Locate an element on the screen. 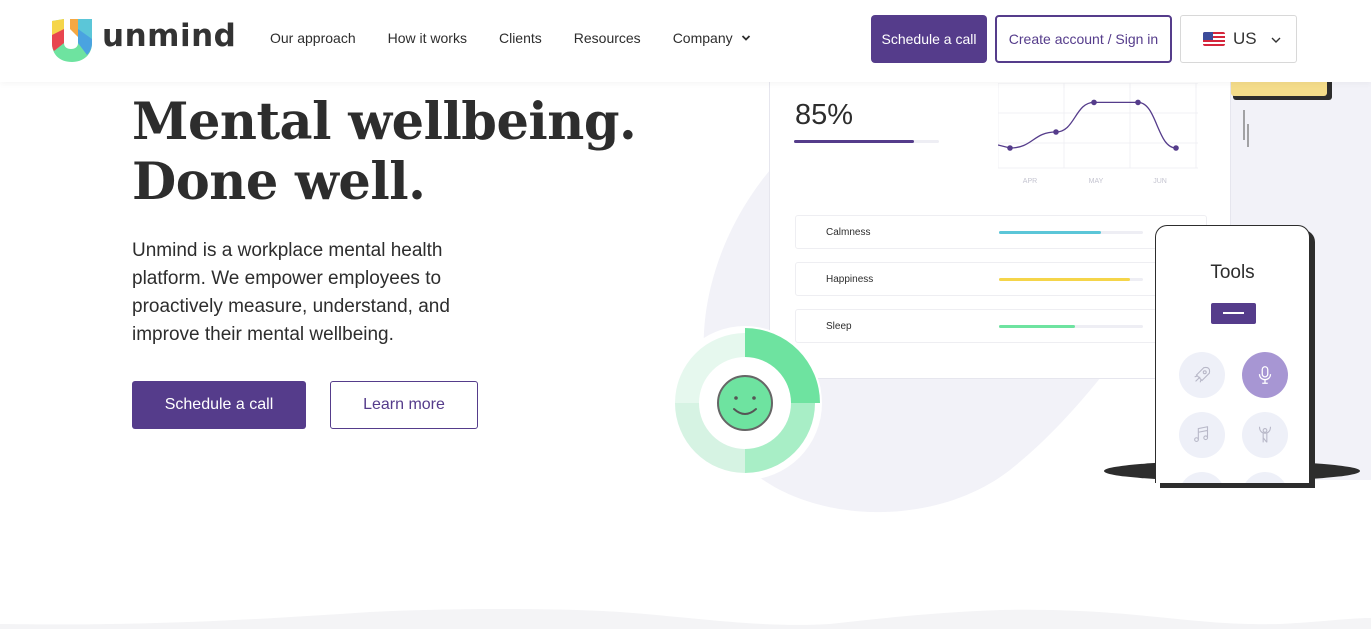 The height and width of the screenshot is (629, 1371). create-account-sign-in-button: Create account / Sign in is located at coordinates (1083, 39).